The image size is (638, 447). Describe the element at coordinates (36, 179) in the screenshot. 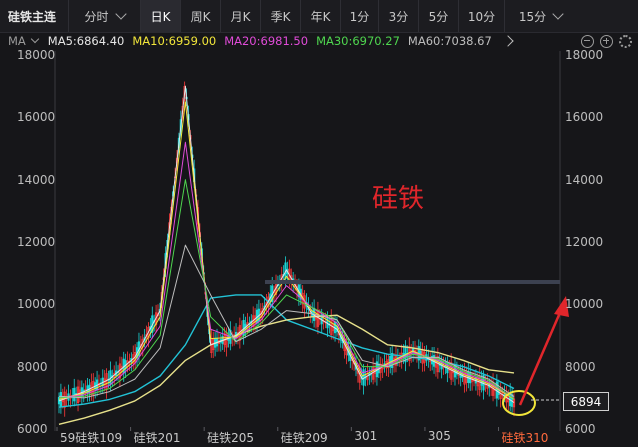

I see `y-tick-left: 14000` at that location.